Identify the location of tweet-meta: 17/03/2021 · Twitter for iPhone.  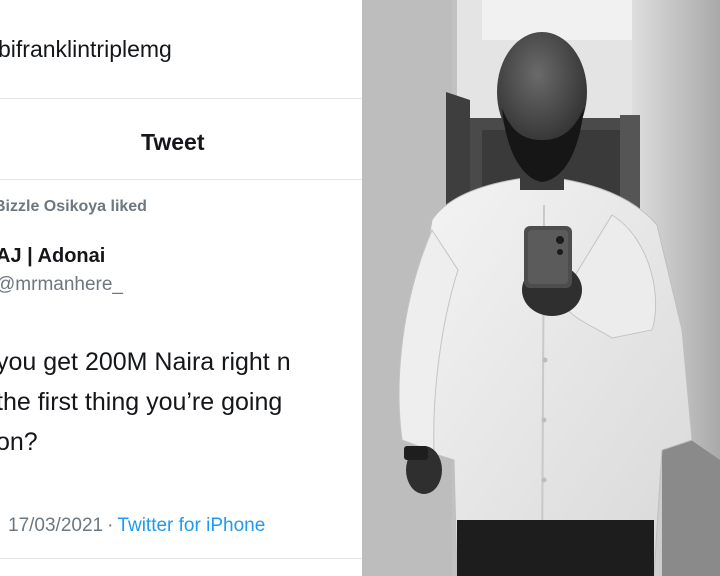
(136, 526).